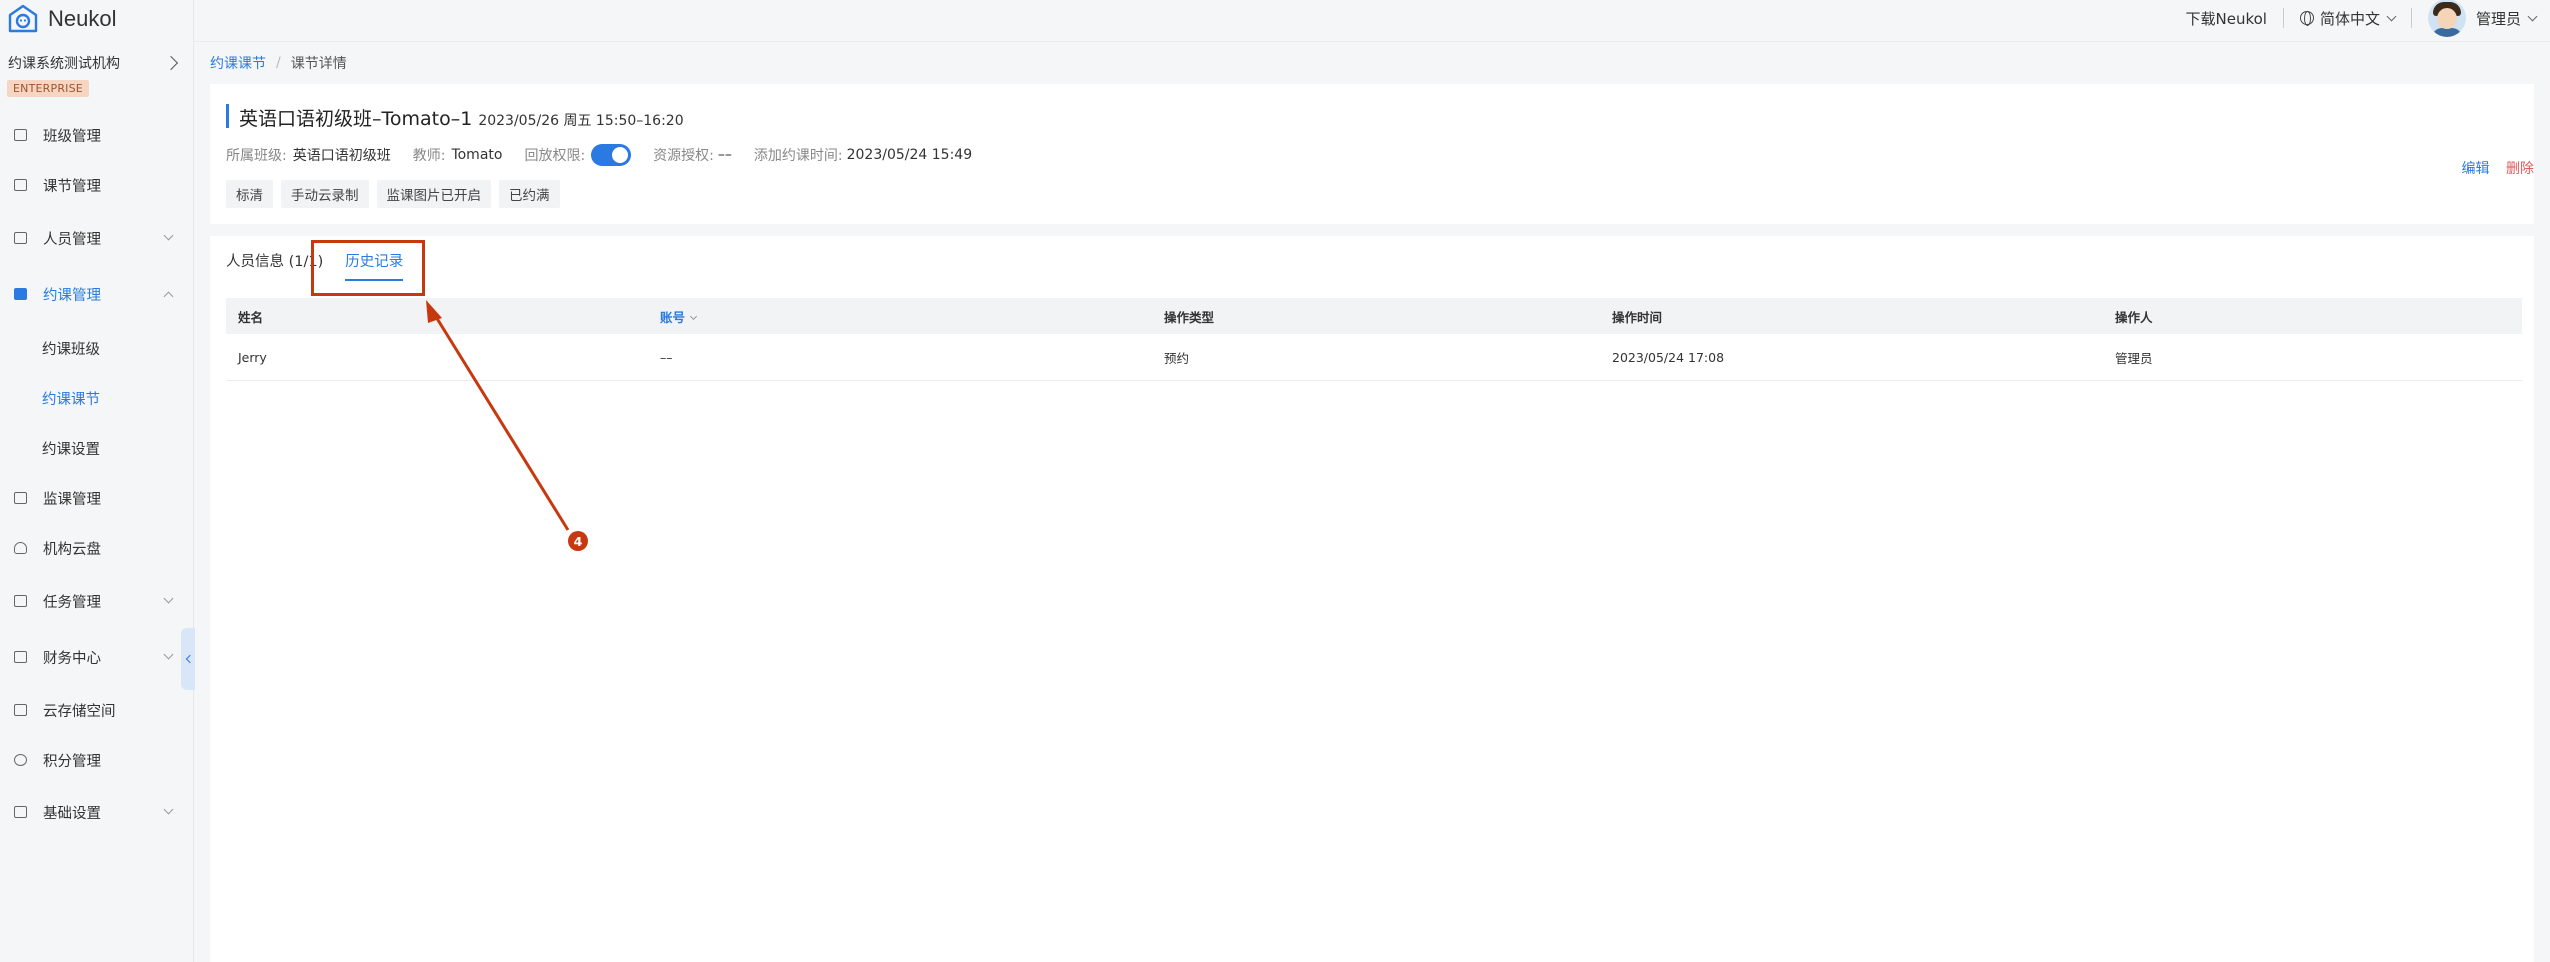  I want to click on top-bar: 下载Neukol 简体中文 管理员, so click(1372, 21).